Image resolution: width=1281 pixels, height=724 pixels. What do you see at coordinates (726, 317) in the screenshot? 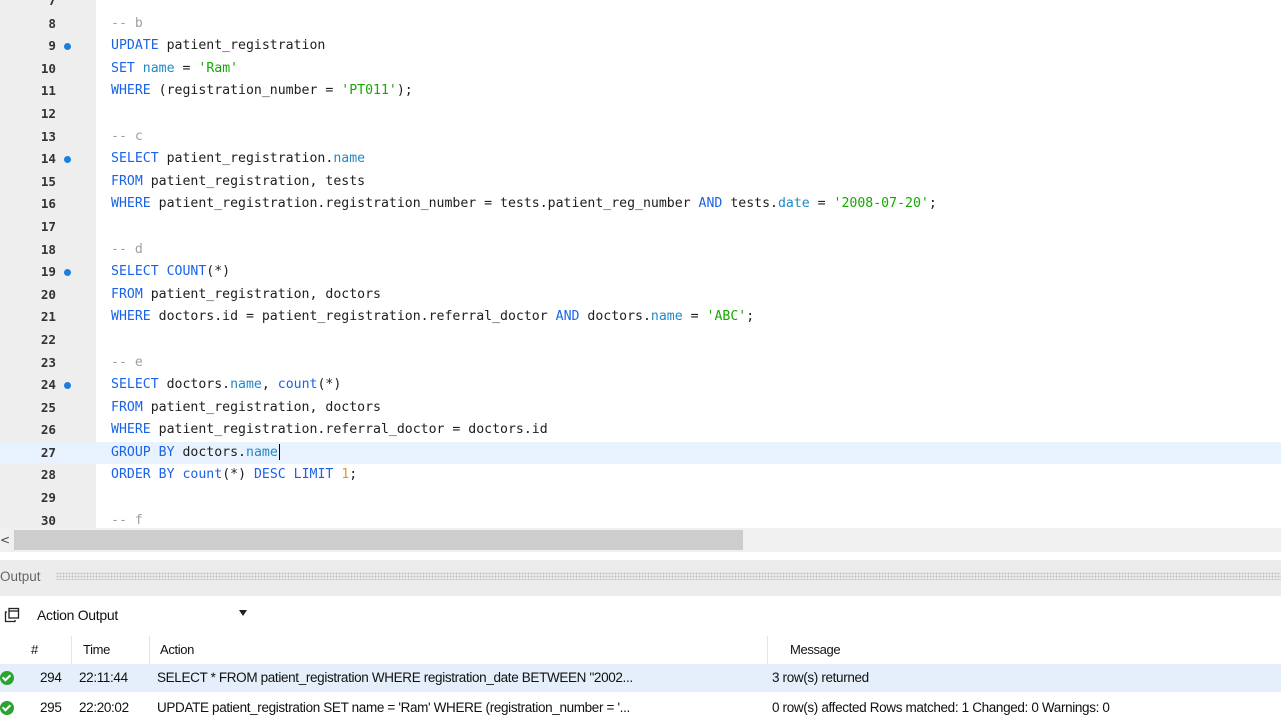
I see `code-token: 'ABC'` at bounding box center [726, 317].